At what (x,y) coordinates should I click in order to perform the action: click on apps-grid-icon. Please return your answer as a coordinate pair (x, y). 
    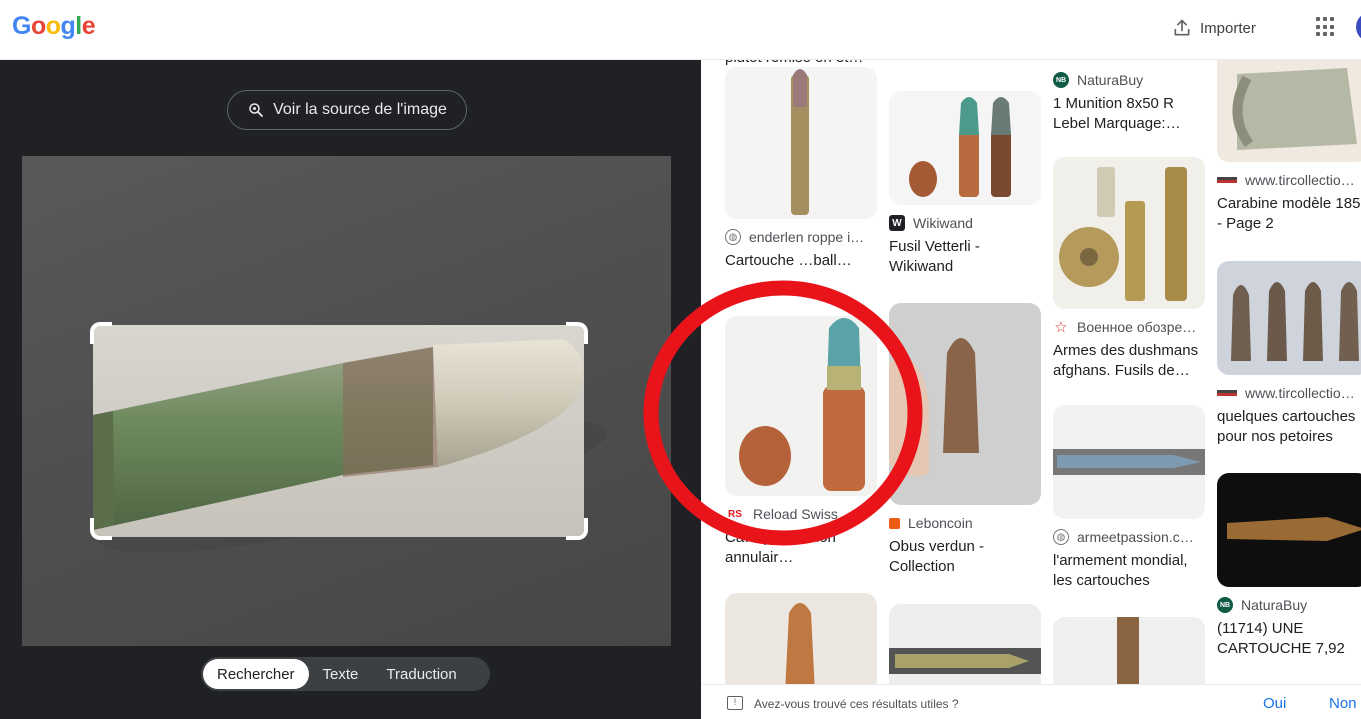
    Looking at the image, I should click on (1326, 27).